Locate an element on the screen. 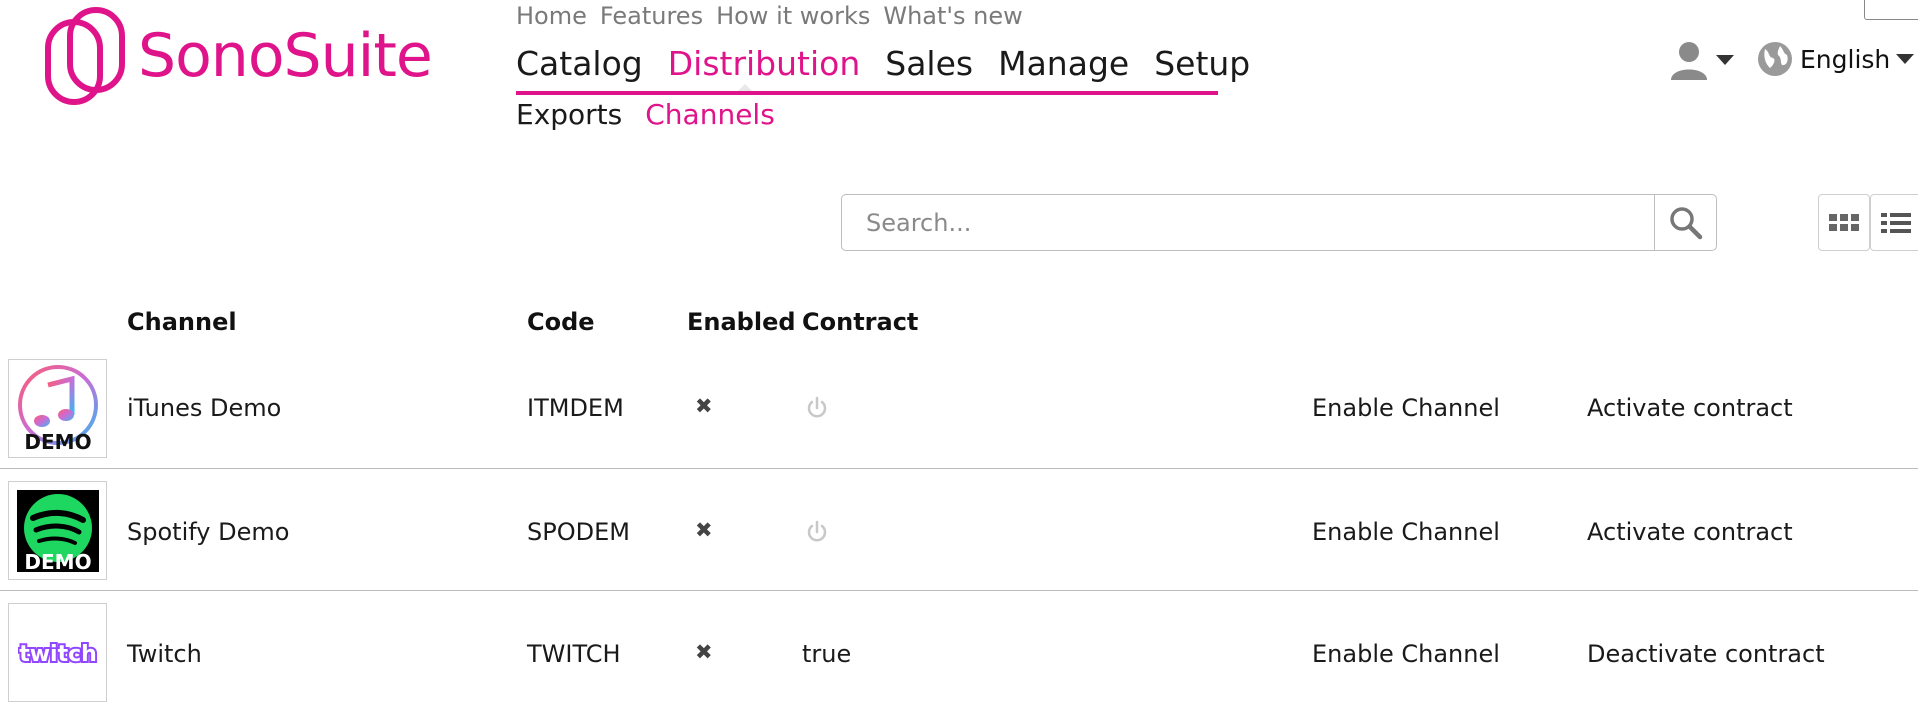 This screenshot has width=1918, height=710. grid-view-button is located at coordinates (1844, 222).